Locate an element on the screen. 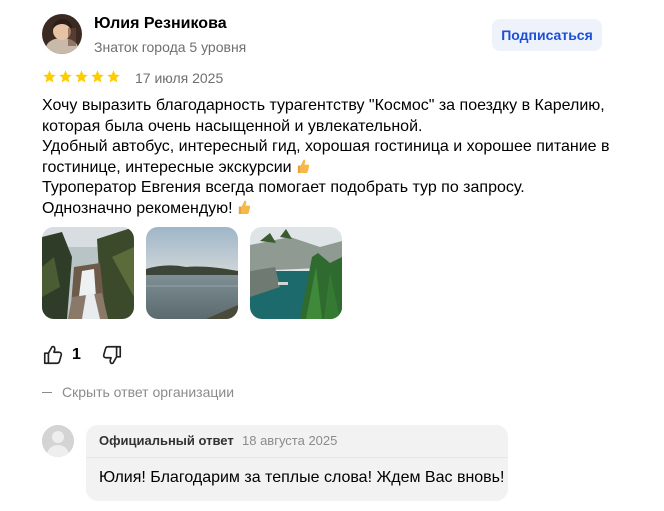 The width and height of the screenshot is (664, 511). lake-photo is located at coordinates (192, 273).